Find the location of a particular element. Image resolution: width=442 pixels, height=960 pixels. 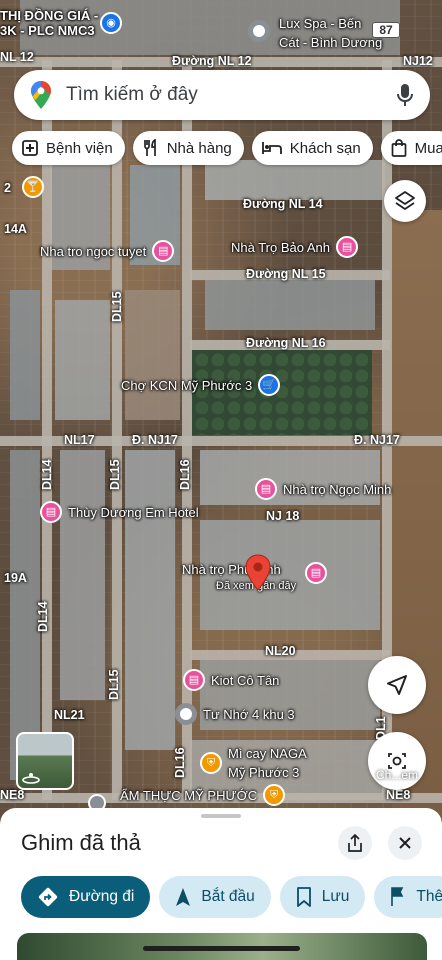

hospital-icon is located at coordinates (30, 148).